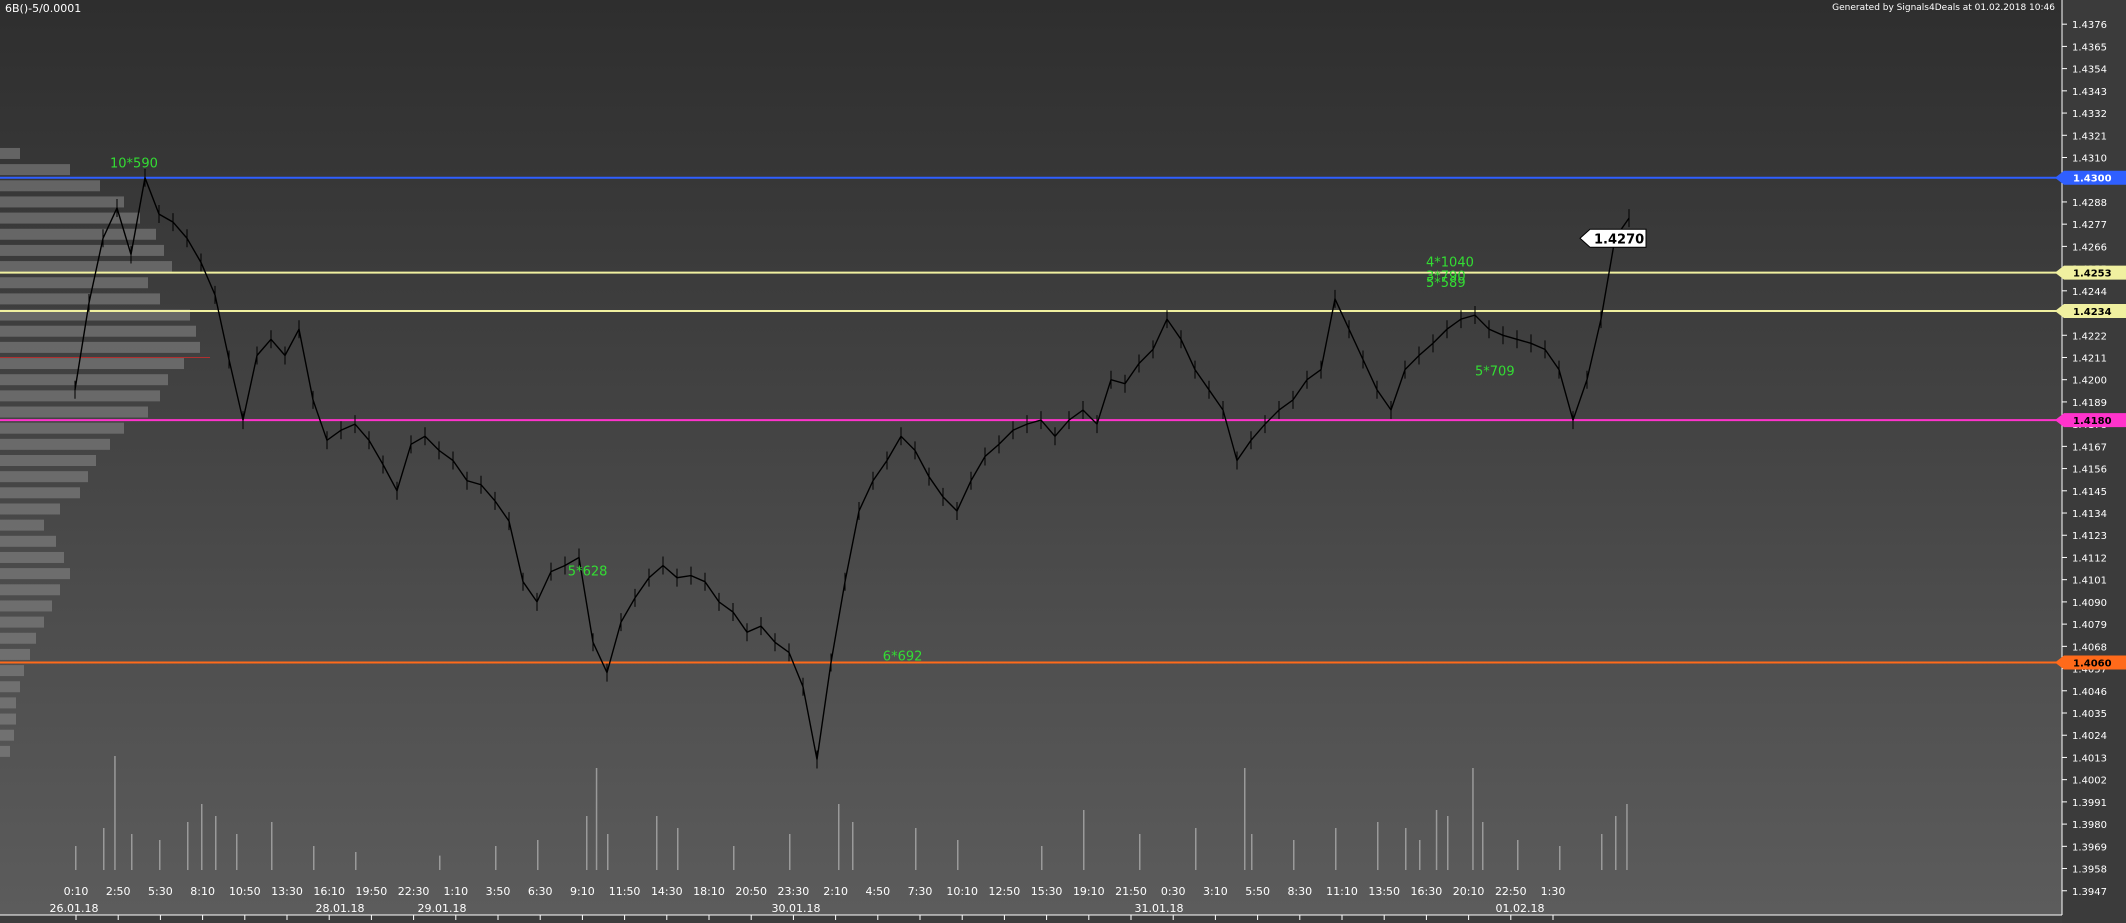 This screenshot has height=923, width=2126. What do you see at coordinates (2089, 114) in the screenshot?
I see `y-tick-label: 1.4332` at bounding box center [2089, 114].